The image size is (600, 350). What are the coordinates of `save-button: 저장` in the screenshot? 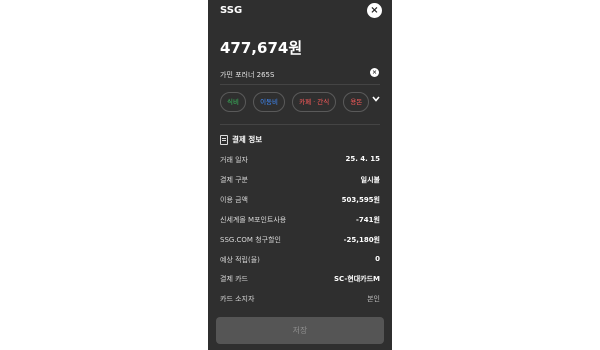 It's located at (300, 330).